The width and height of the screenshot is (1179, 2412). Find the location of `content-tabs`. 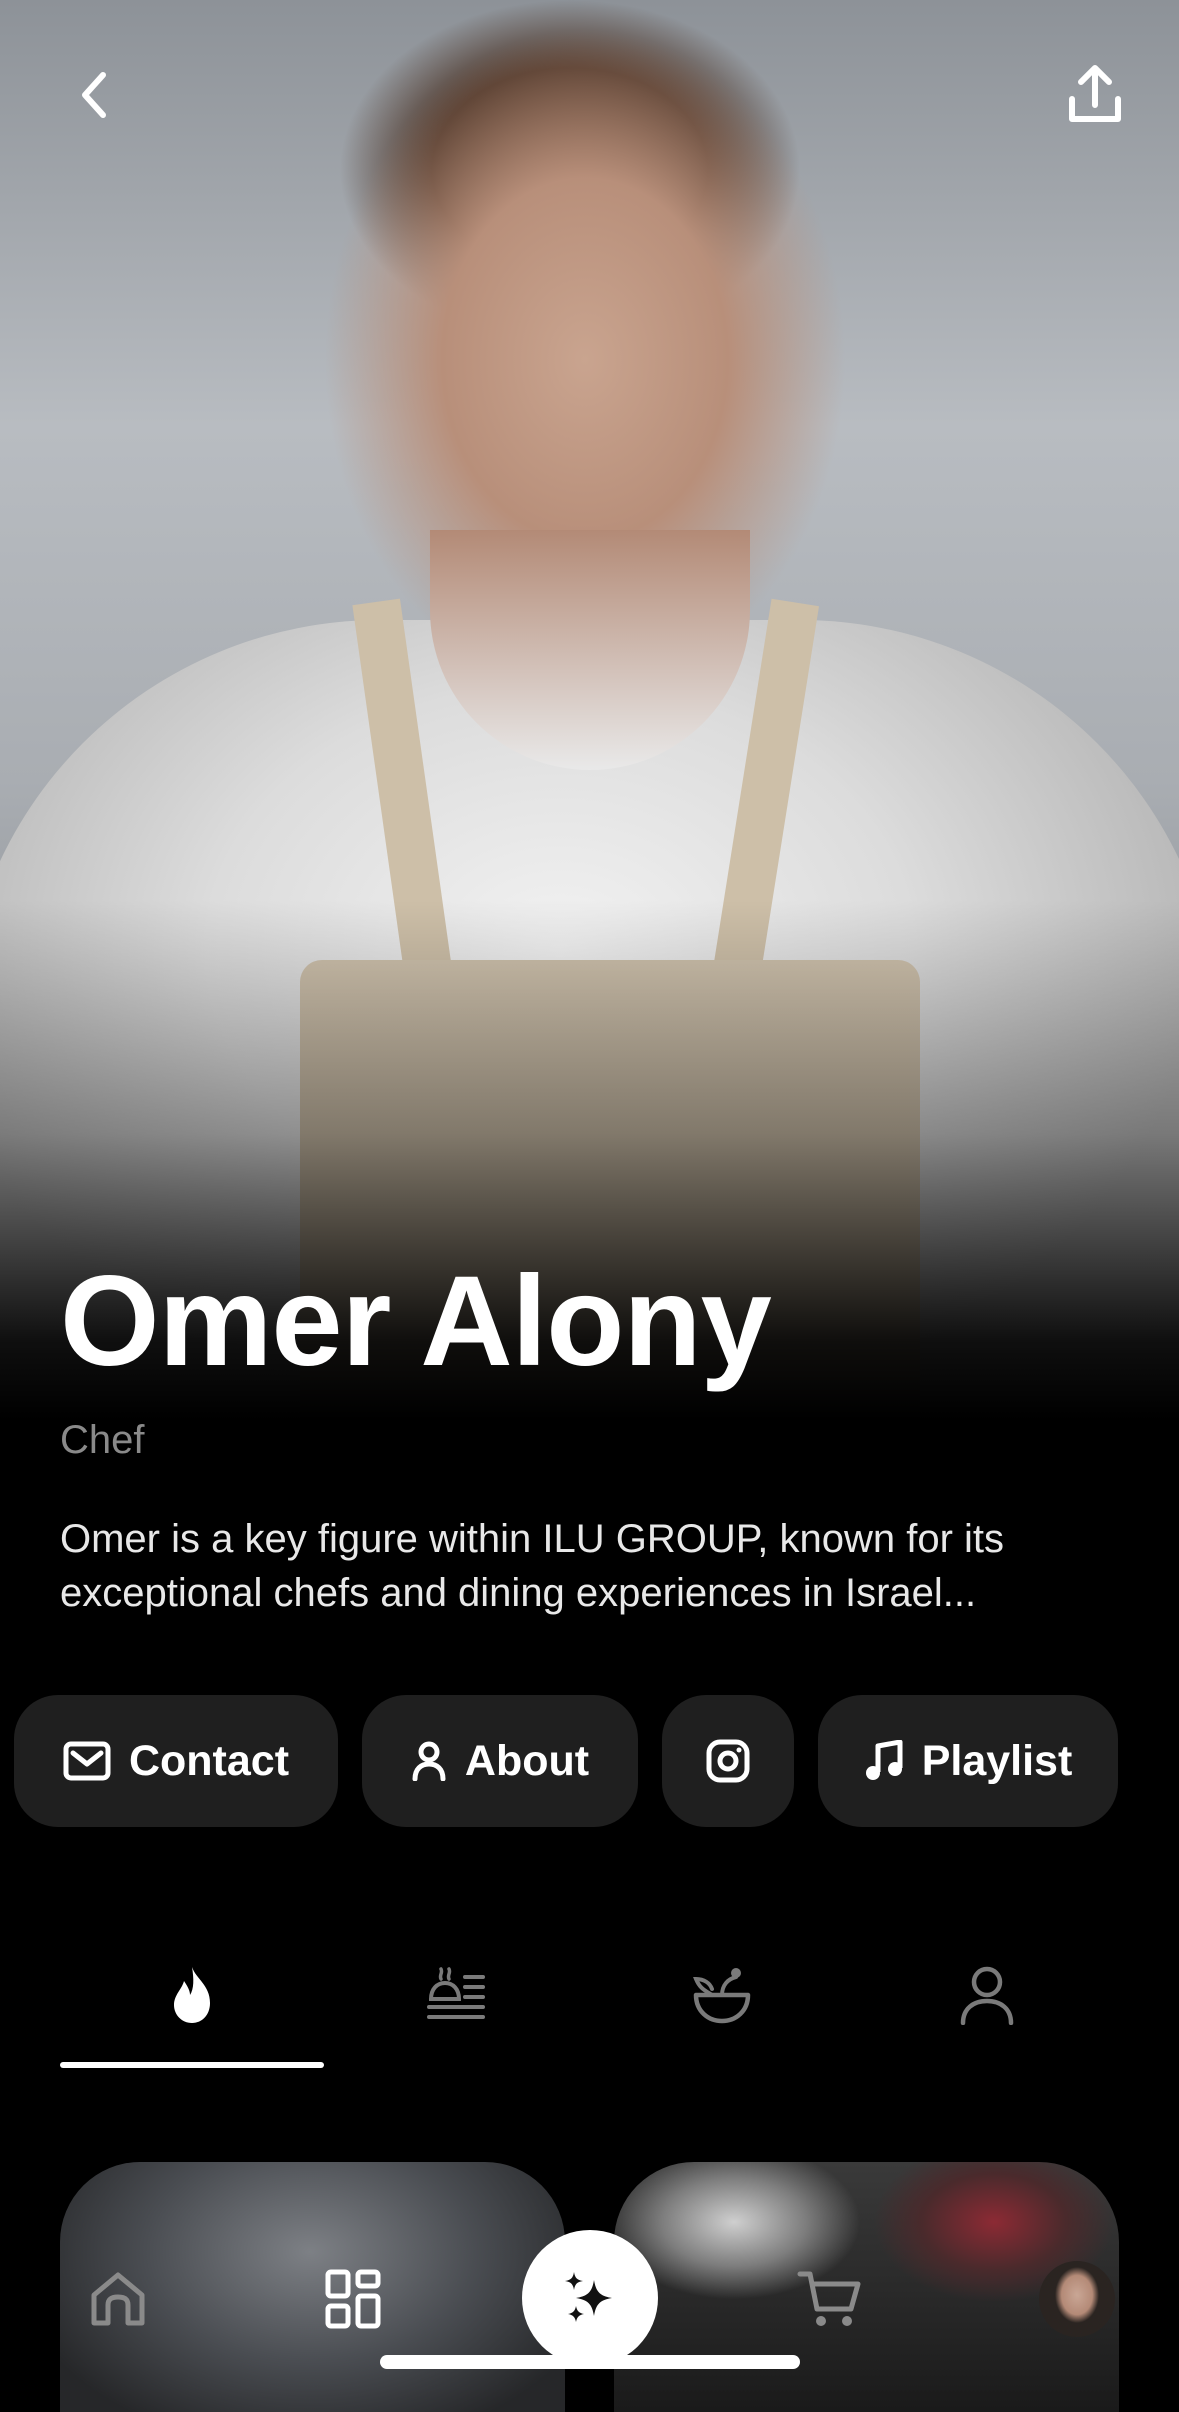

content-tabs is located at coordinates (590, 2005).